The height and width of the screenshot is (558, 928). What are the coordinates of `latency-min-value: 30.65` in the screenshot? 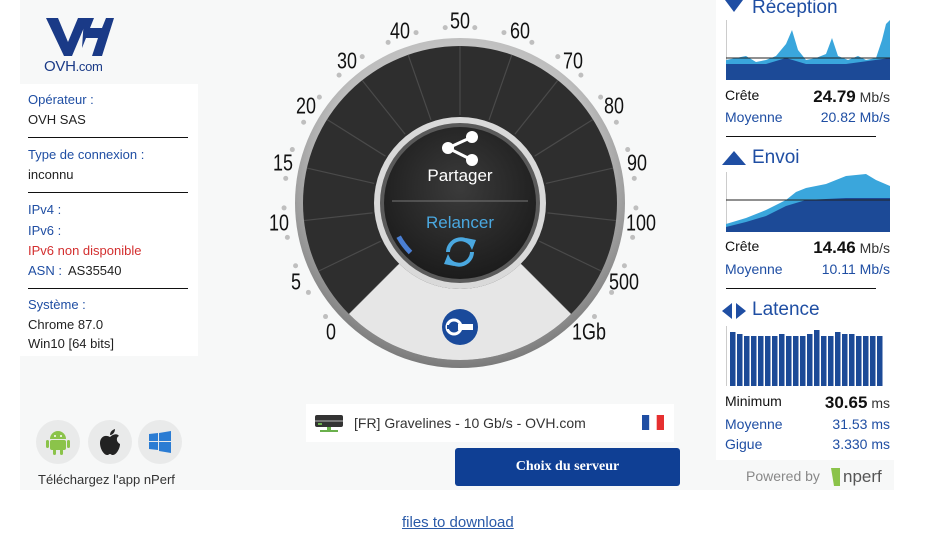 It's located at (846, 402).